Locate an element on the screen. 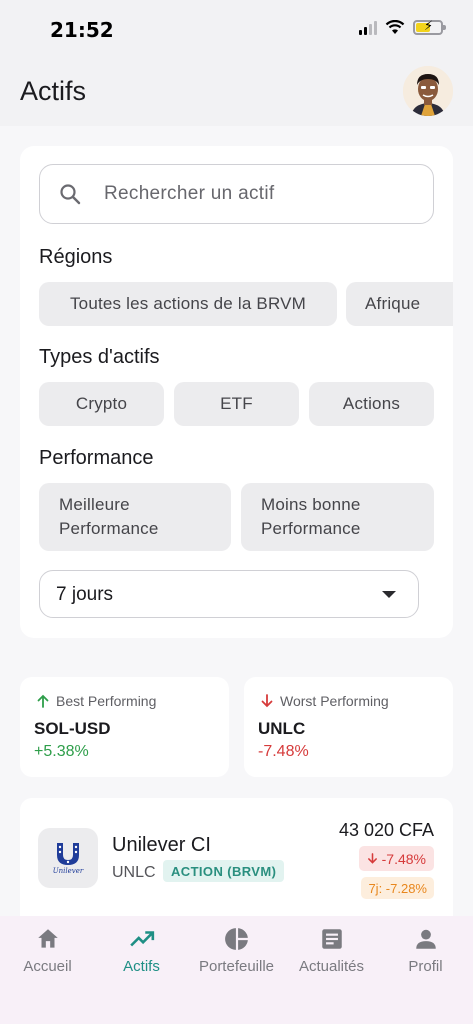  asset-name: Unilever CI is located at coordinates (161, 845).